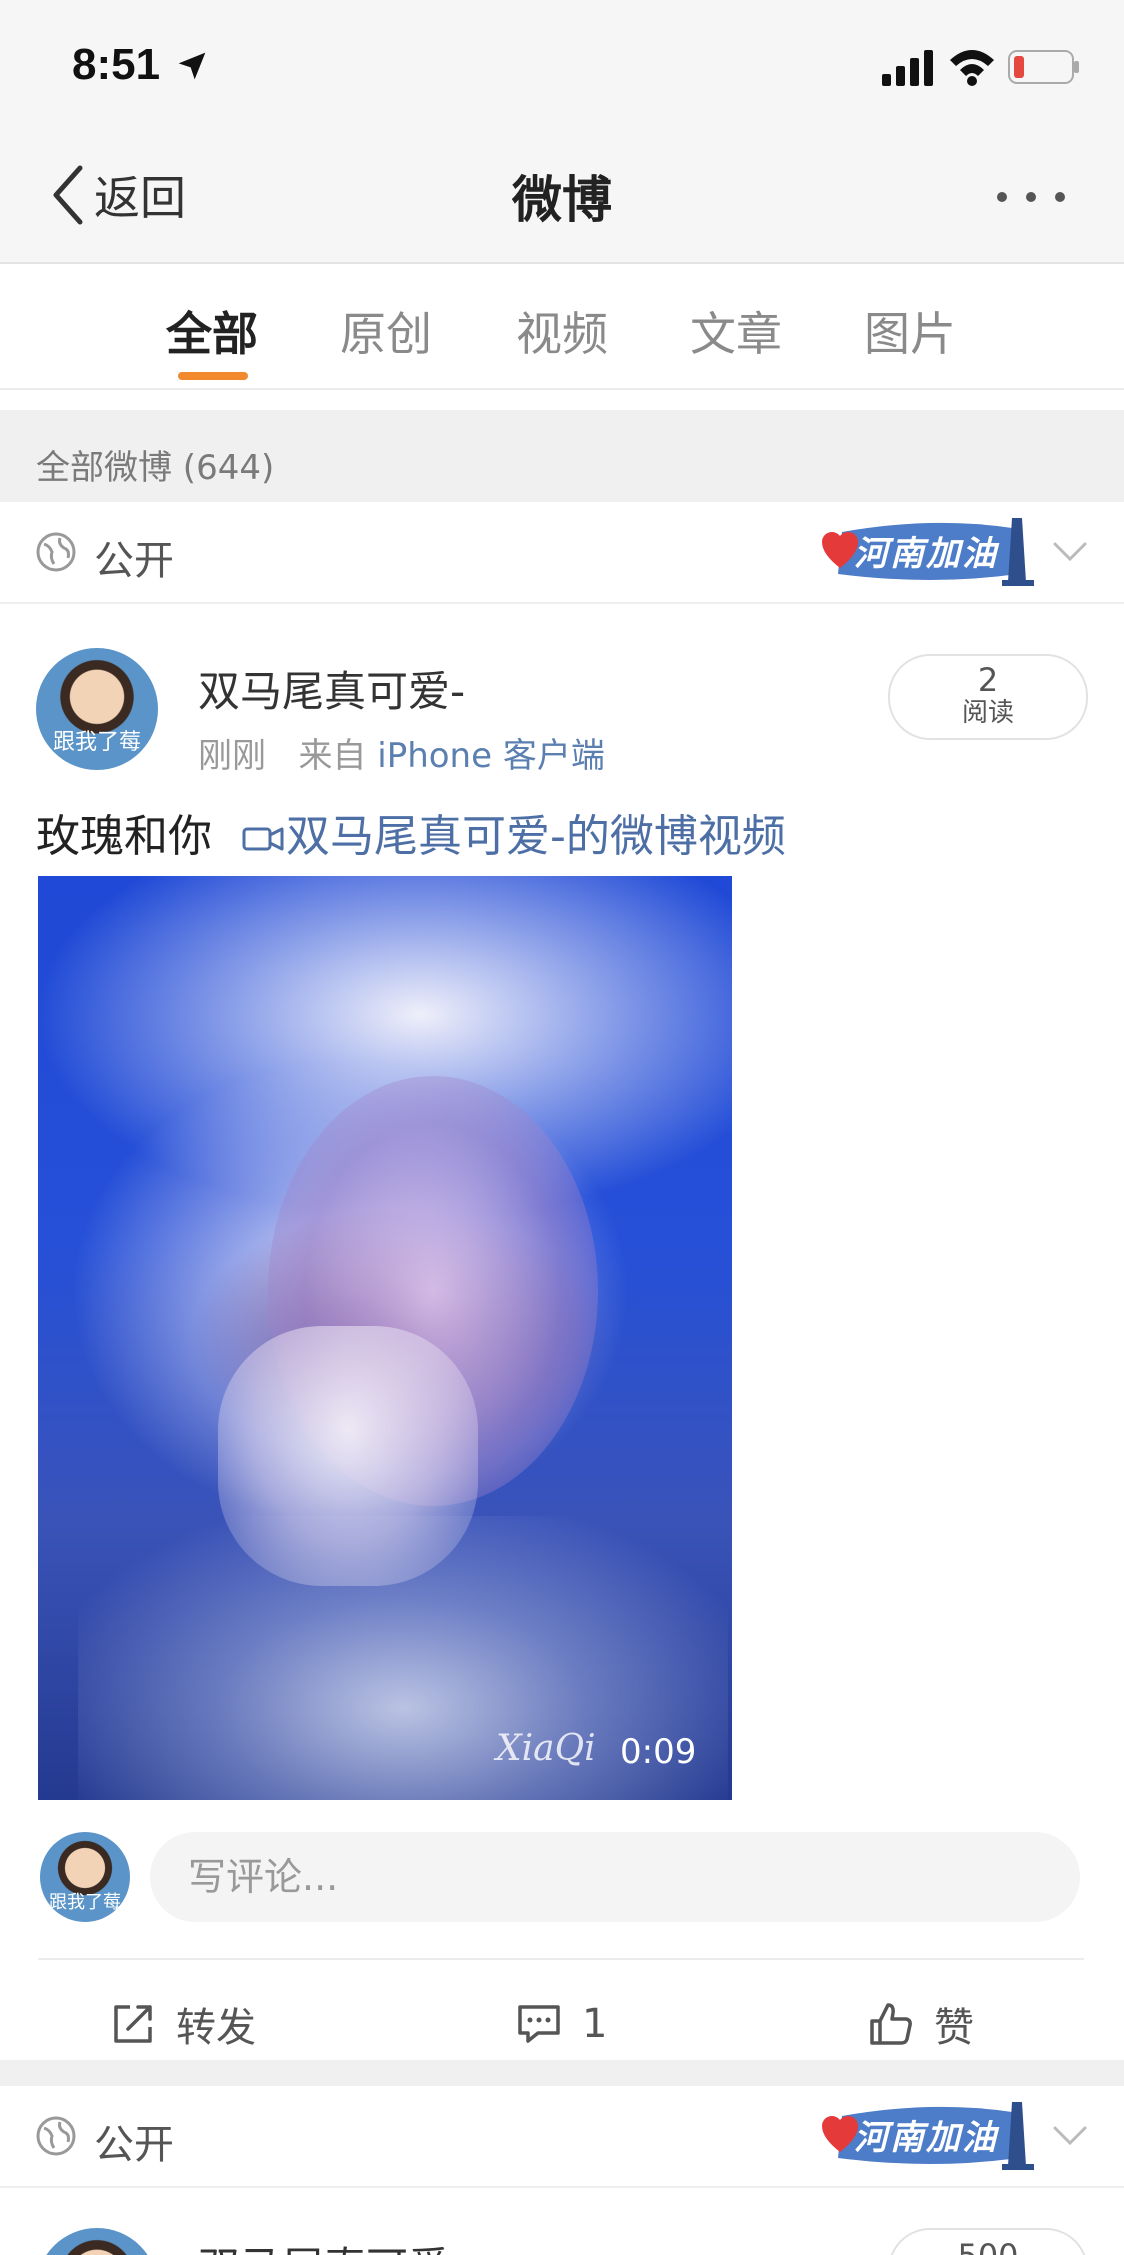  What do you see at coordinates (539, 2024) in the screenshot?
I see `comment-icon` at bounding box center [539, 2024].